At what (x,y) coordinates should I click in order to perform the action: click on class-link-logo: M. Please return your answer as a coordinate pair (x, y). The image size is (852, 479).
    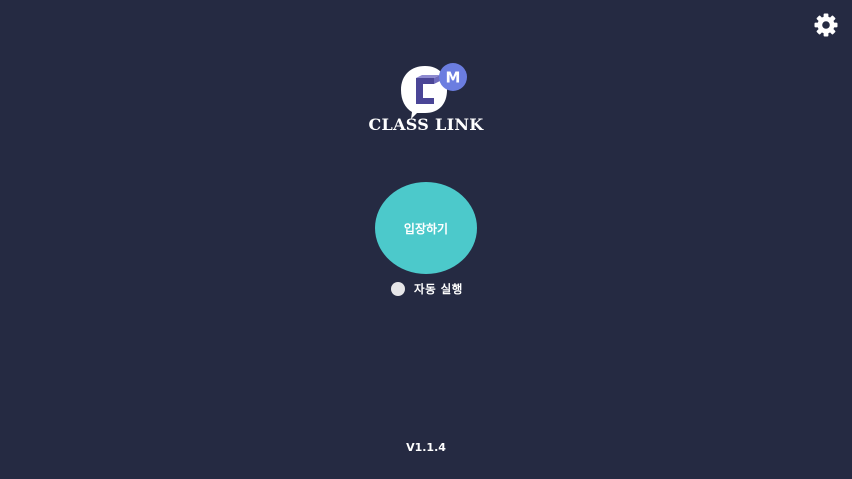
    Looking at the image, I should click on (434, 91).